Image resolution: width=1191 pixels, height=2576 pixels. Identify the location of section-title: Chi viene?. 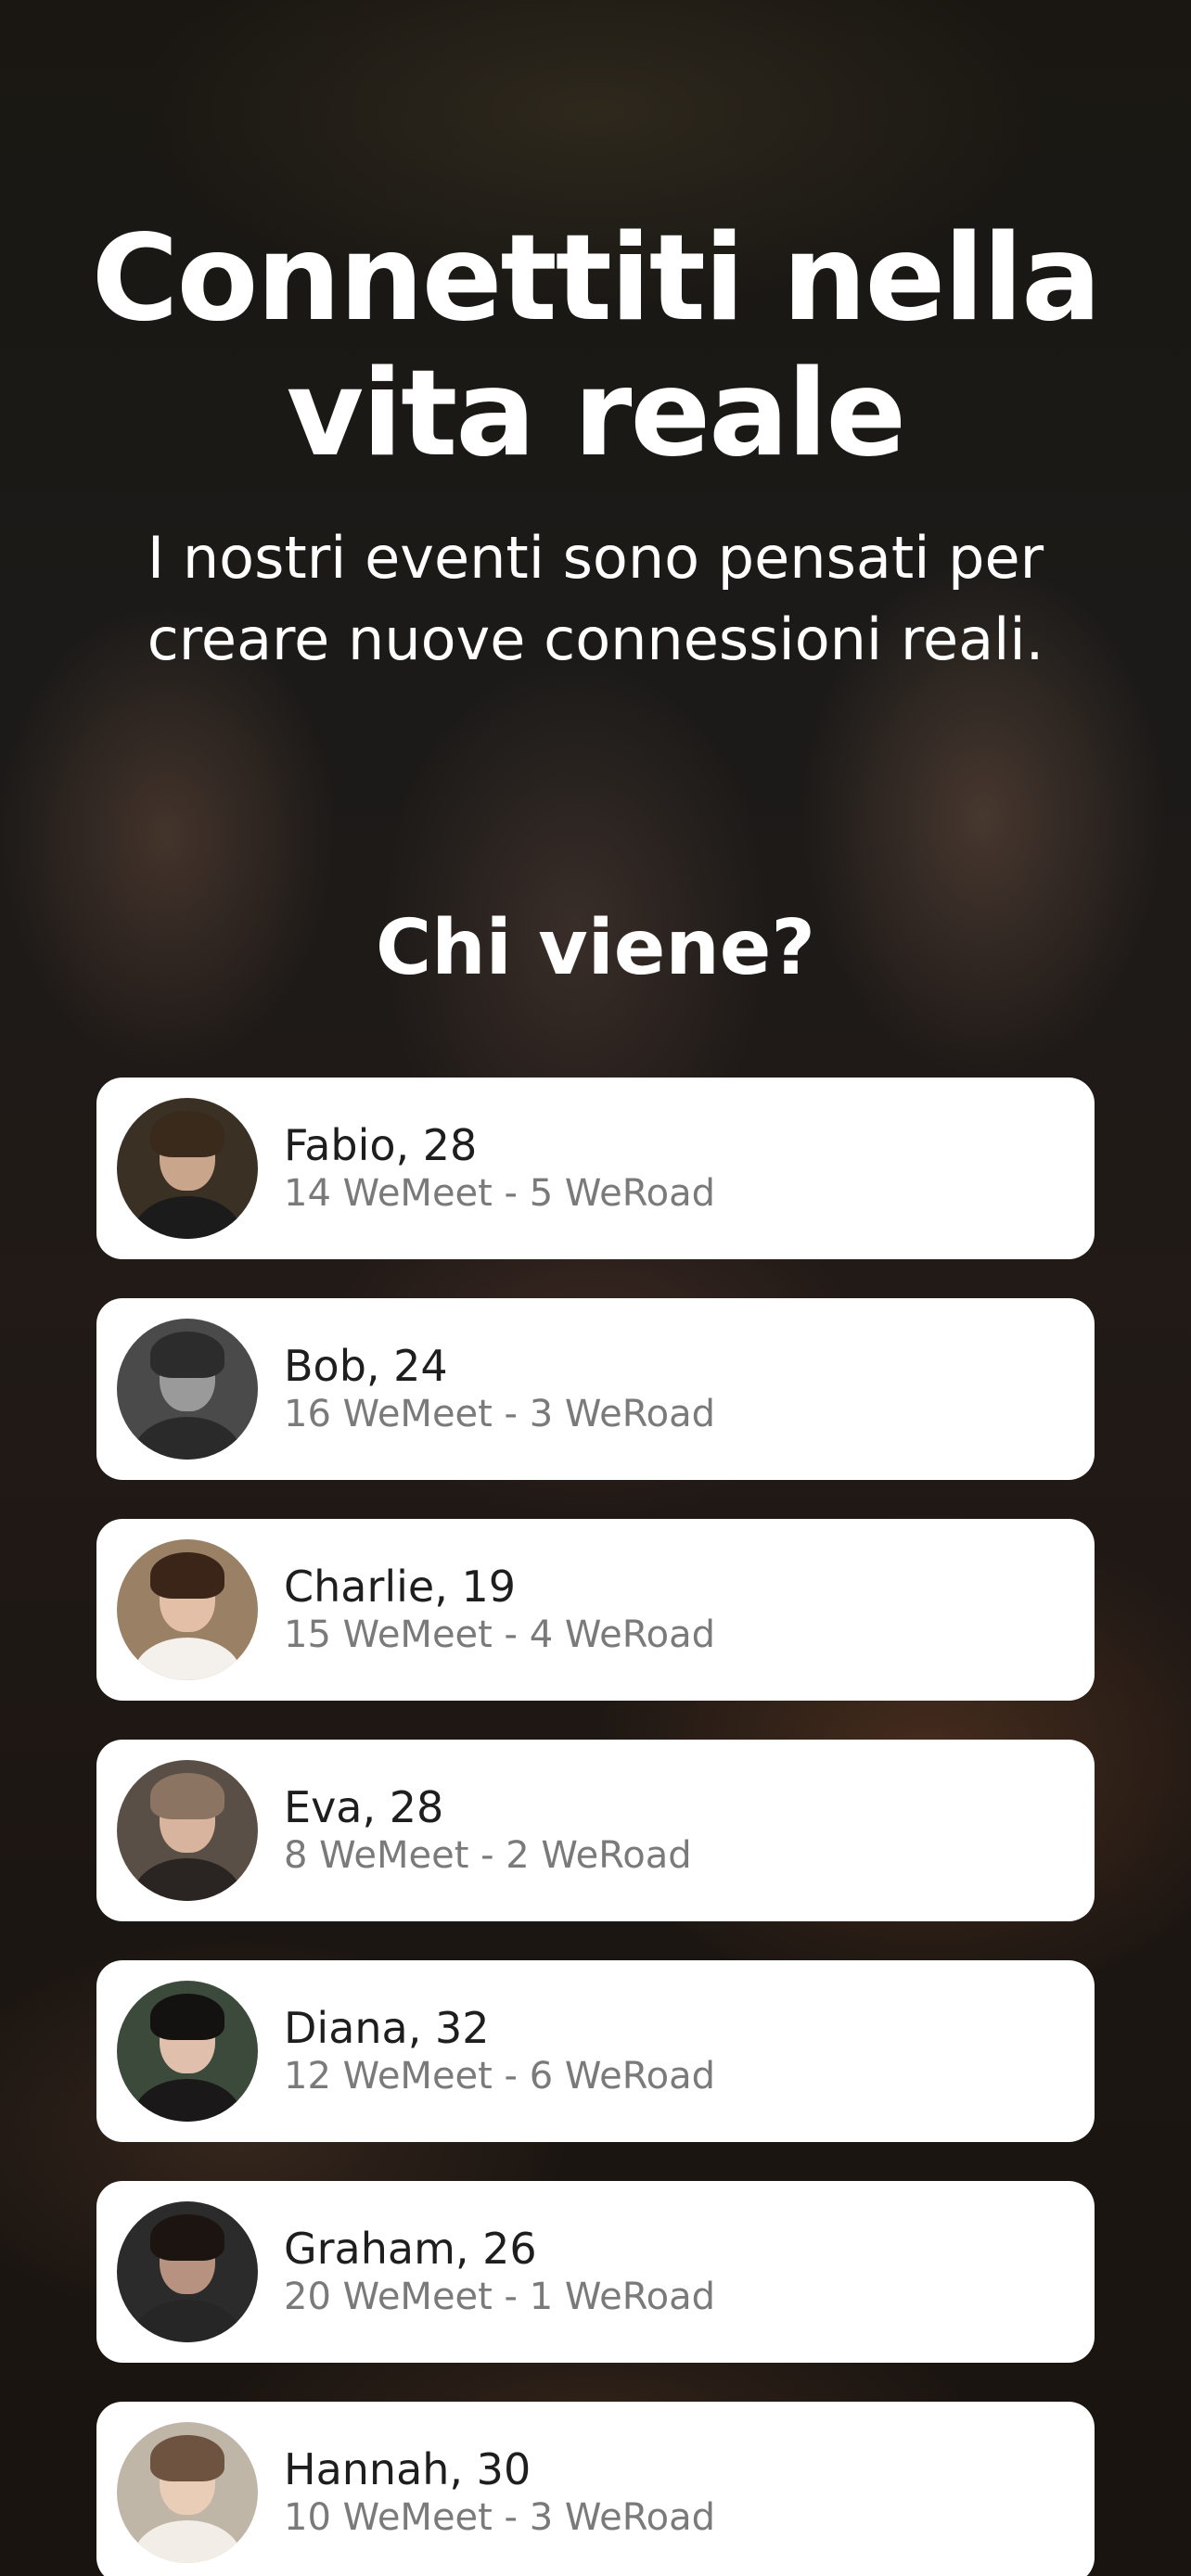
(595, 948).